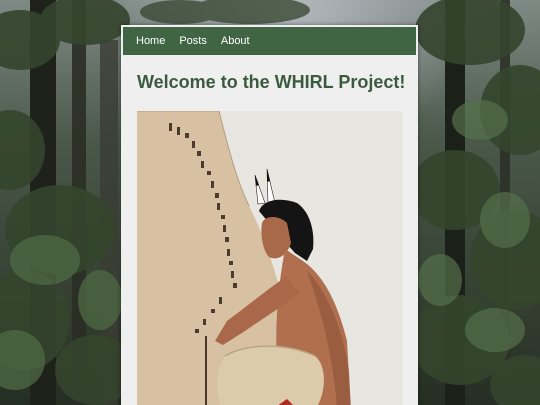 The height and width of the screenshot is (405, 540). I want to click on top-nav: Home Posts About, so click(269, 41).